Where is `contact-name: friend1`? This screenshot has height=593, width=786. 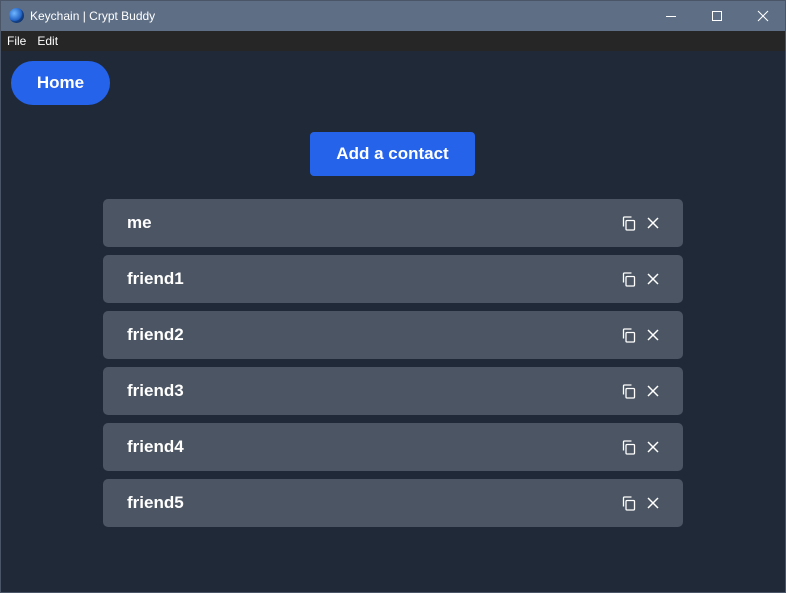
contact-name: friend1 is located at coordinates (155, 278).